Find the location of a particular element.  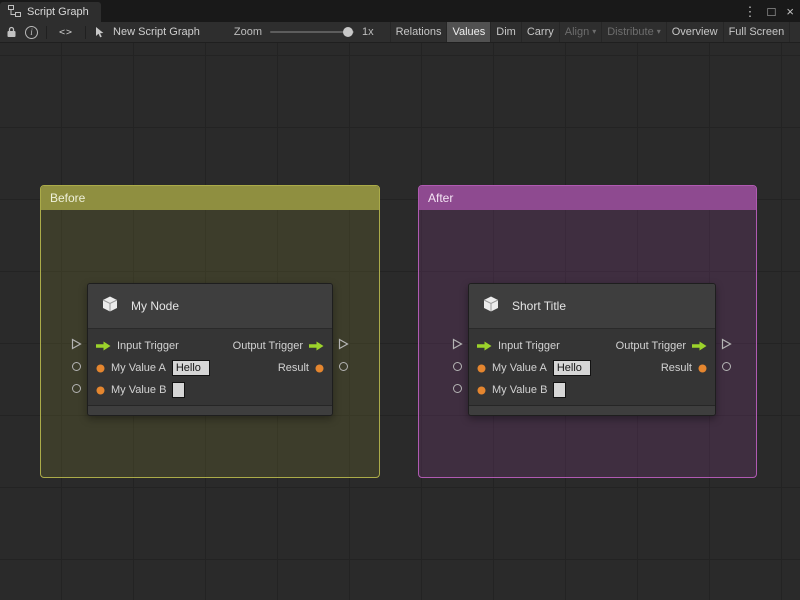

zoom-slider is located at coordinates (311, 32).